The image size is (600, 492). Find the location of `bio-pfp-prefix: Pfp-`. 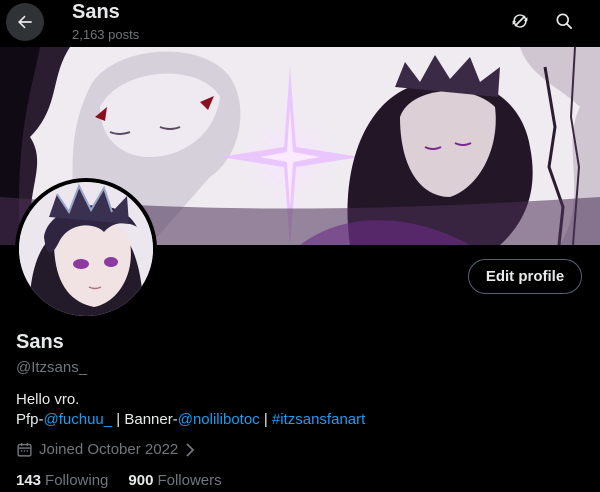

bio-pfp-prefix: Pfp- is located at coordinates (30, 419).